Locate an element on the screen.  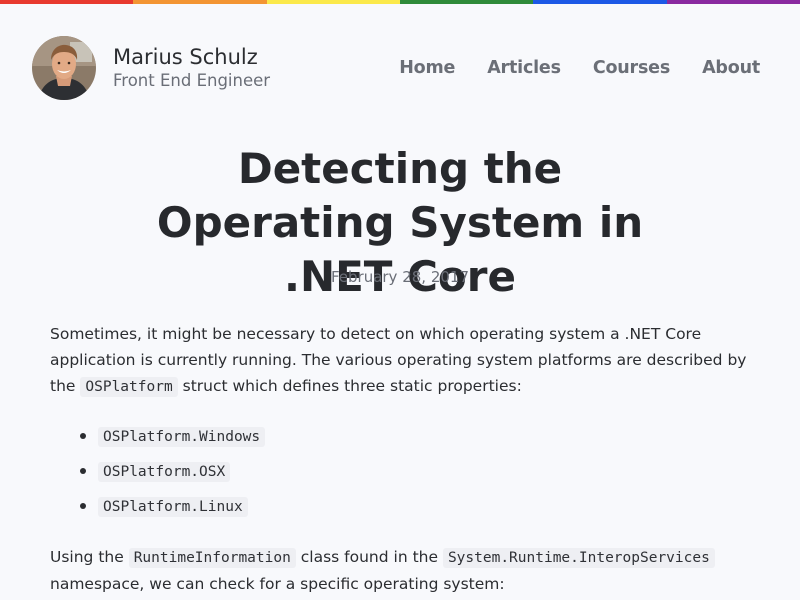
author-name: Marius Schulz is located at coordinates (185, 57).